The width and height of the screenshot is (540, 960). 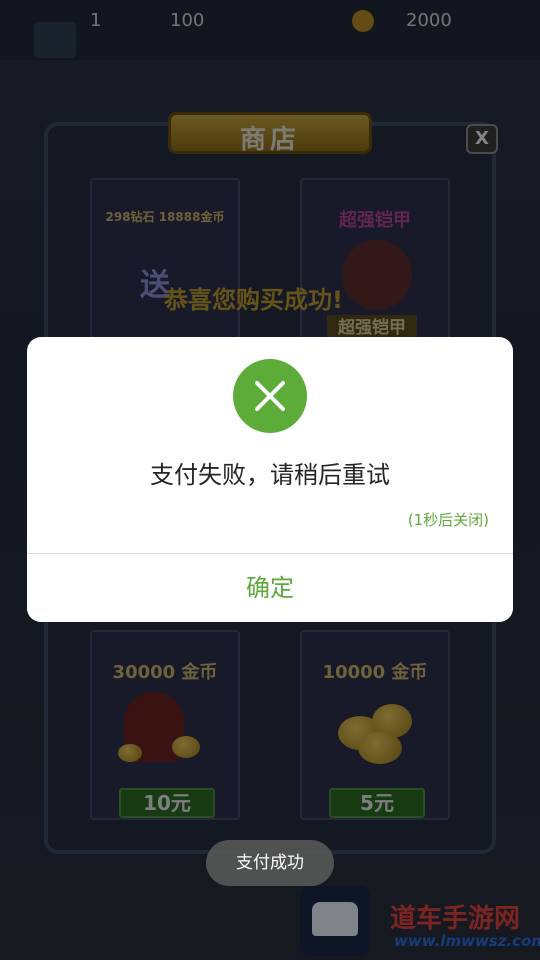 I want to click on confirm-button: 确定, so click(x=270, y=588).